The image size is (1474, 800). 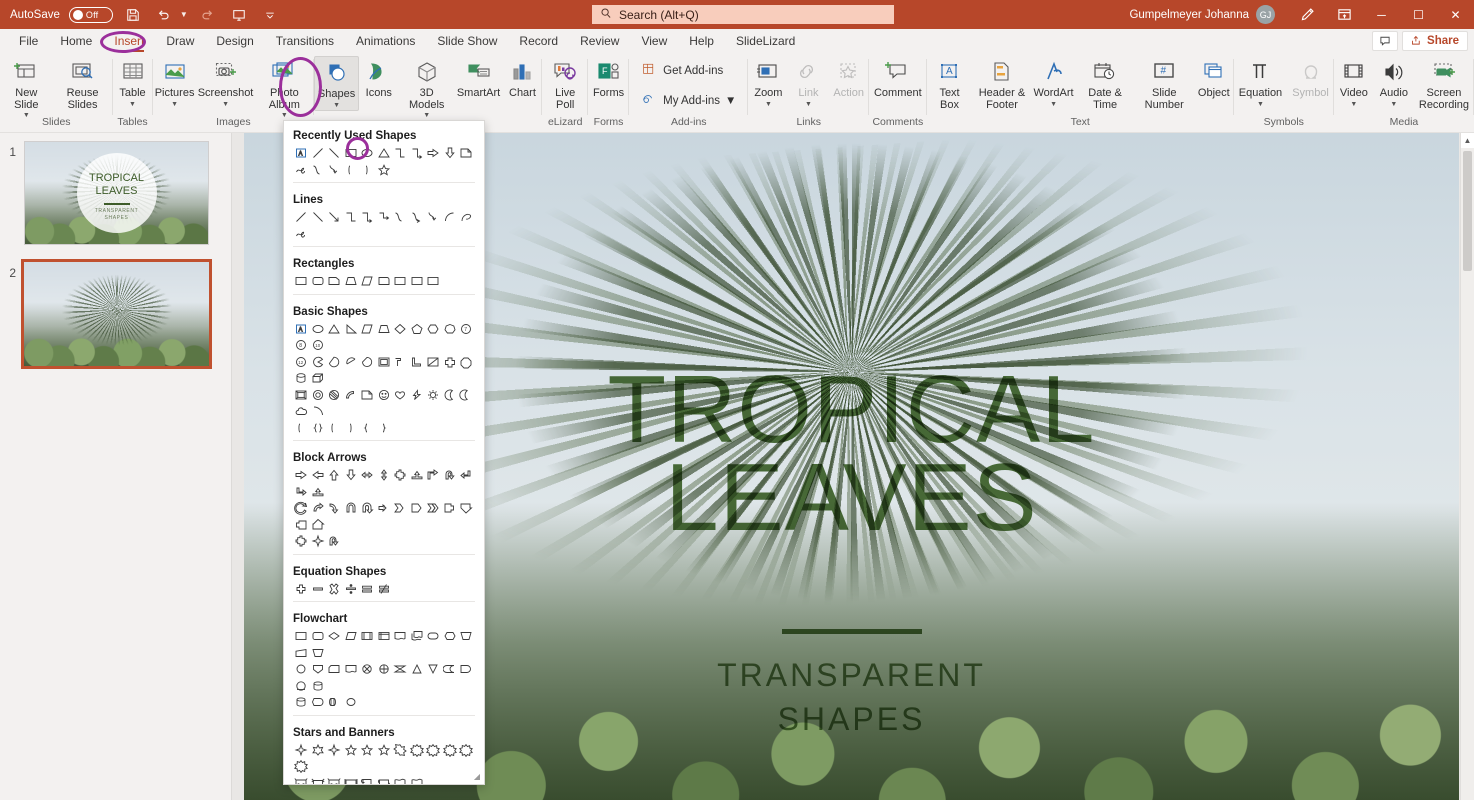 What do you see at coordinates (301, 525) in the screenshot?
I see `shape-item-acal3` at bounding box center [301, 525].